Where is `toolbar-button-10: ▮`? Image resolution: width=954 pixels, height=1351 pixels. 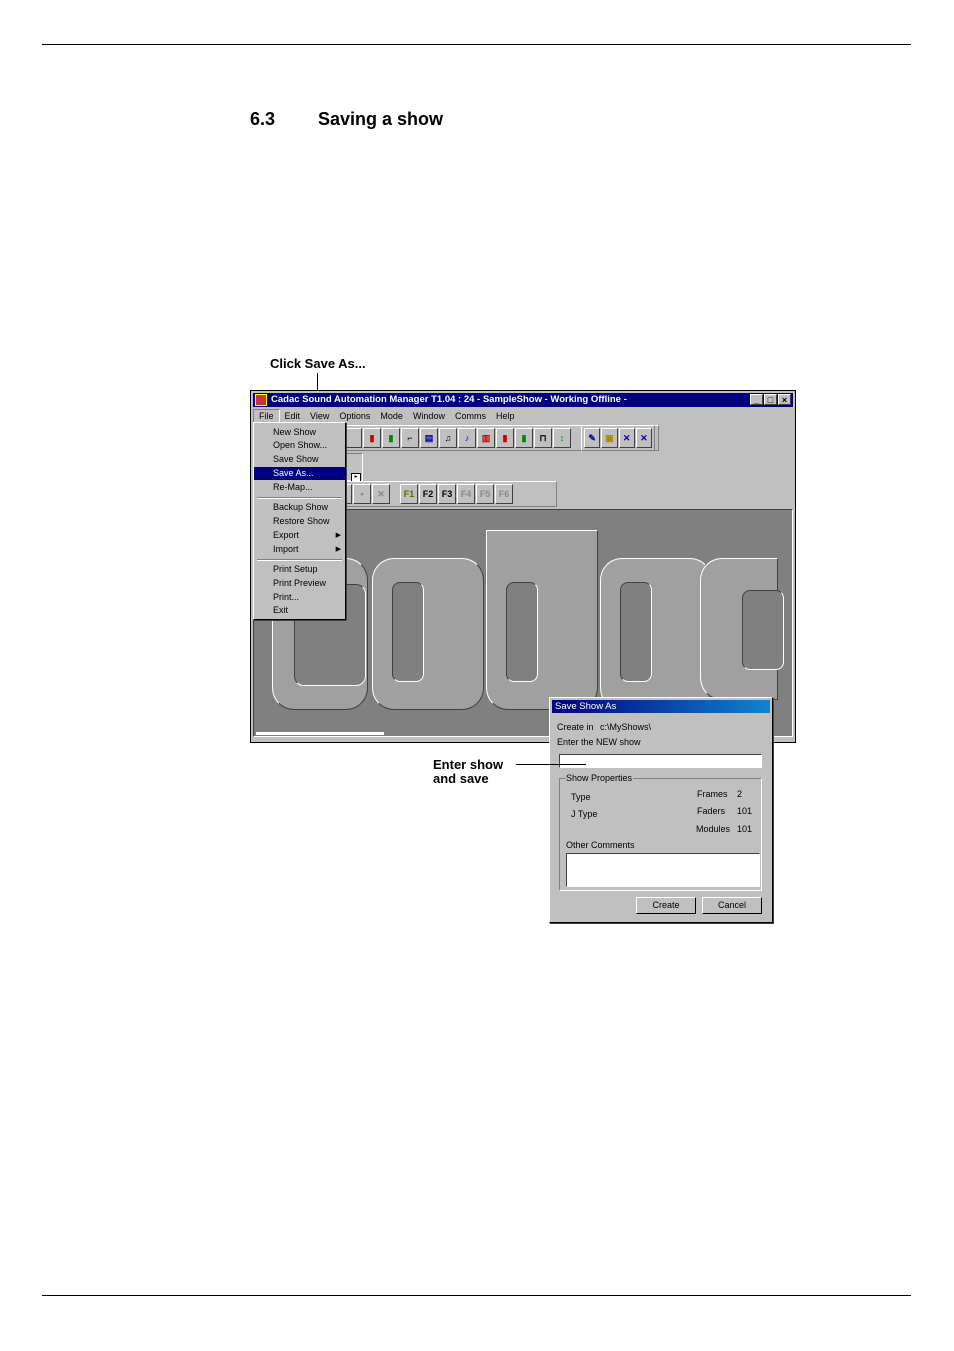
toolbar-button-10: ▮ is located at coordinates (524, 438).